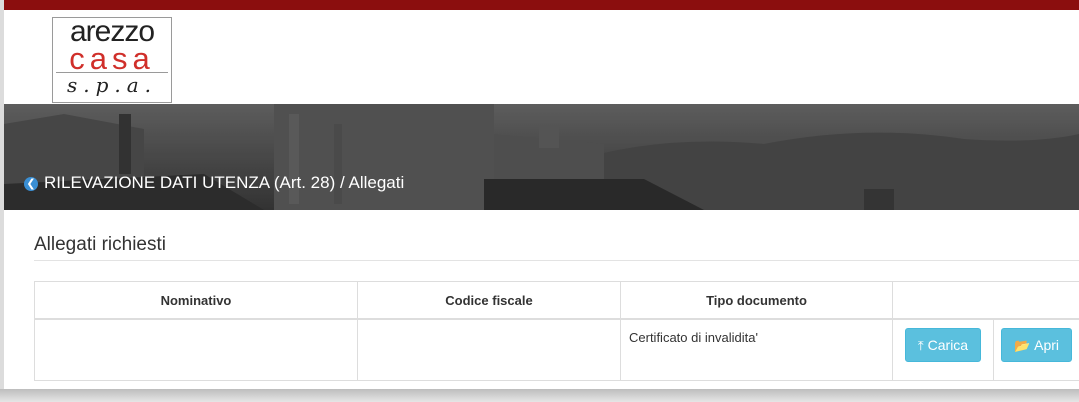  What do you see at coordinates (556, 260) in the screenshot?
I see `section-divider` at bounding box center [556, 260].